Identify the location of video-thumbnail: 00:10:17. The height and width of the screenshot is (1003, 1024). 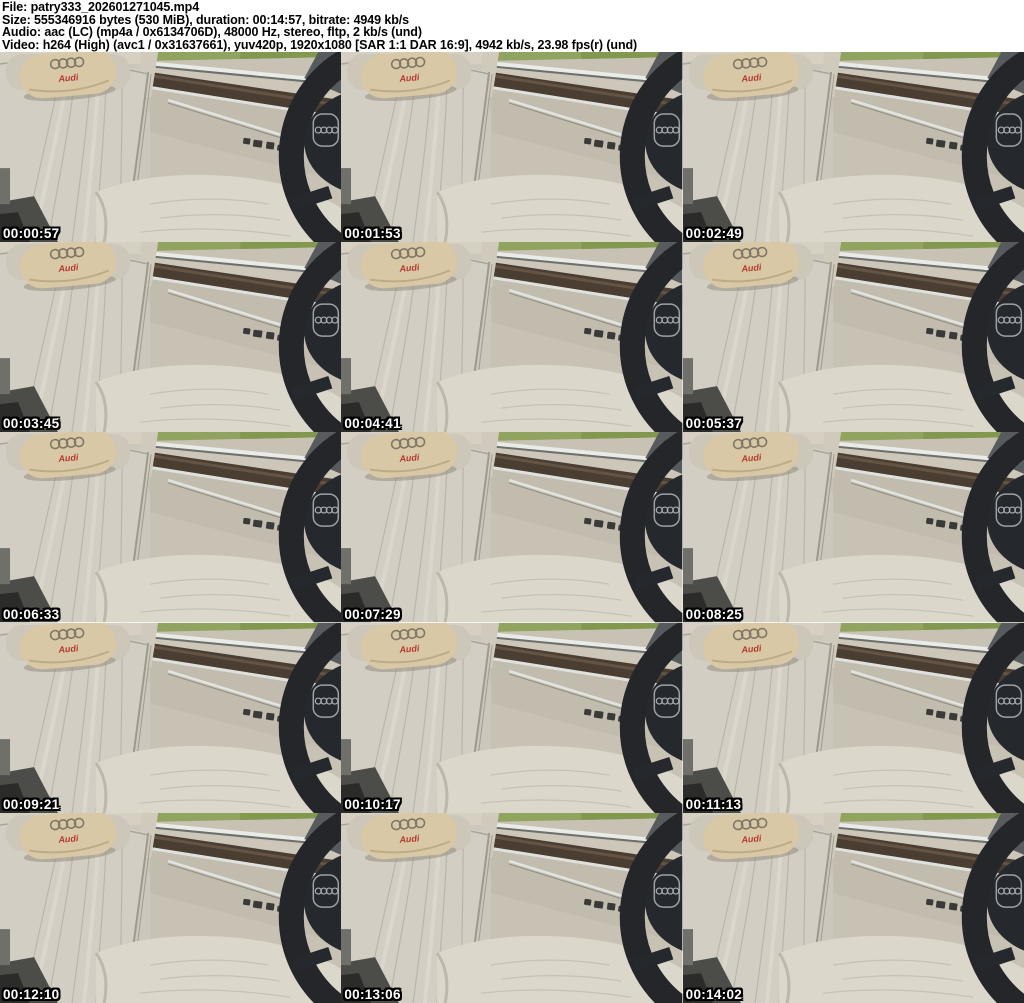
(511, 718).